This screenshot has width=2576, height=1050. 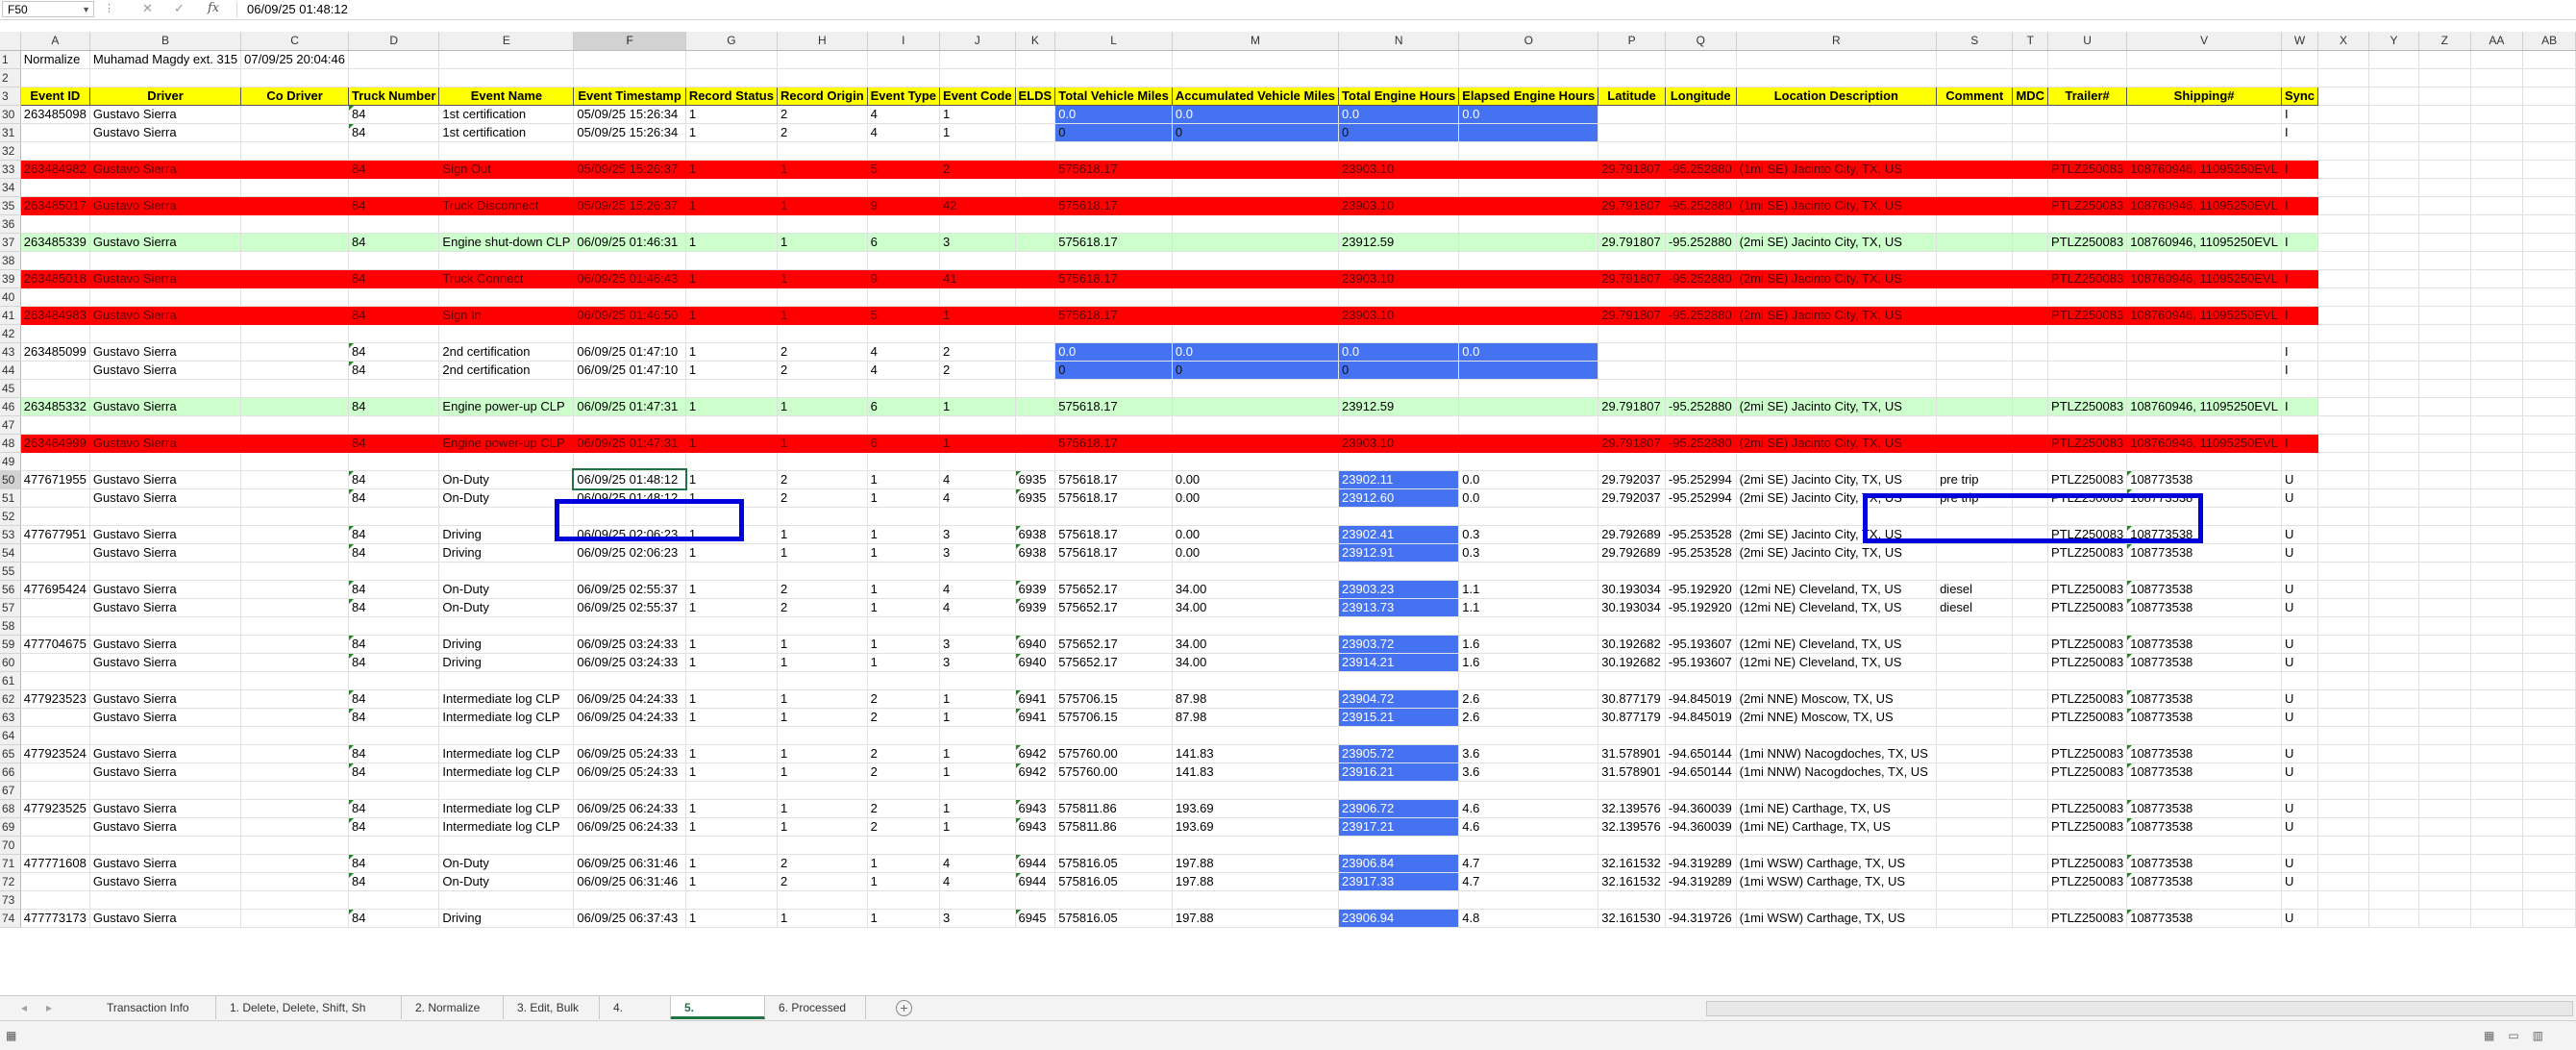 I want to click on cell-n36, so click(x=1399, y=224).